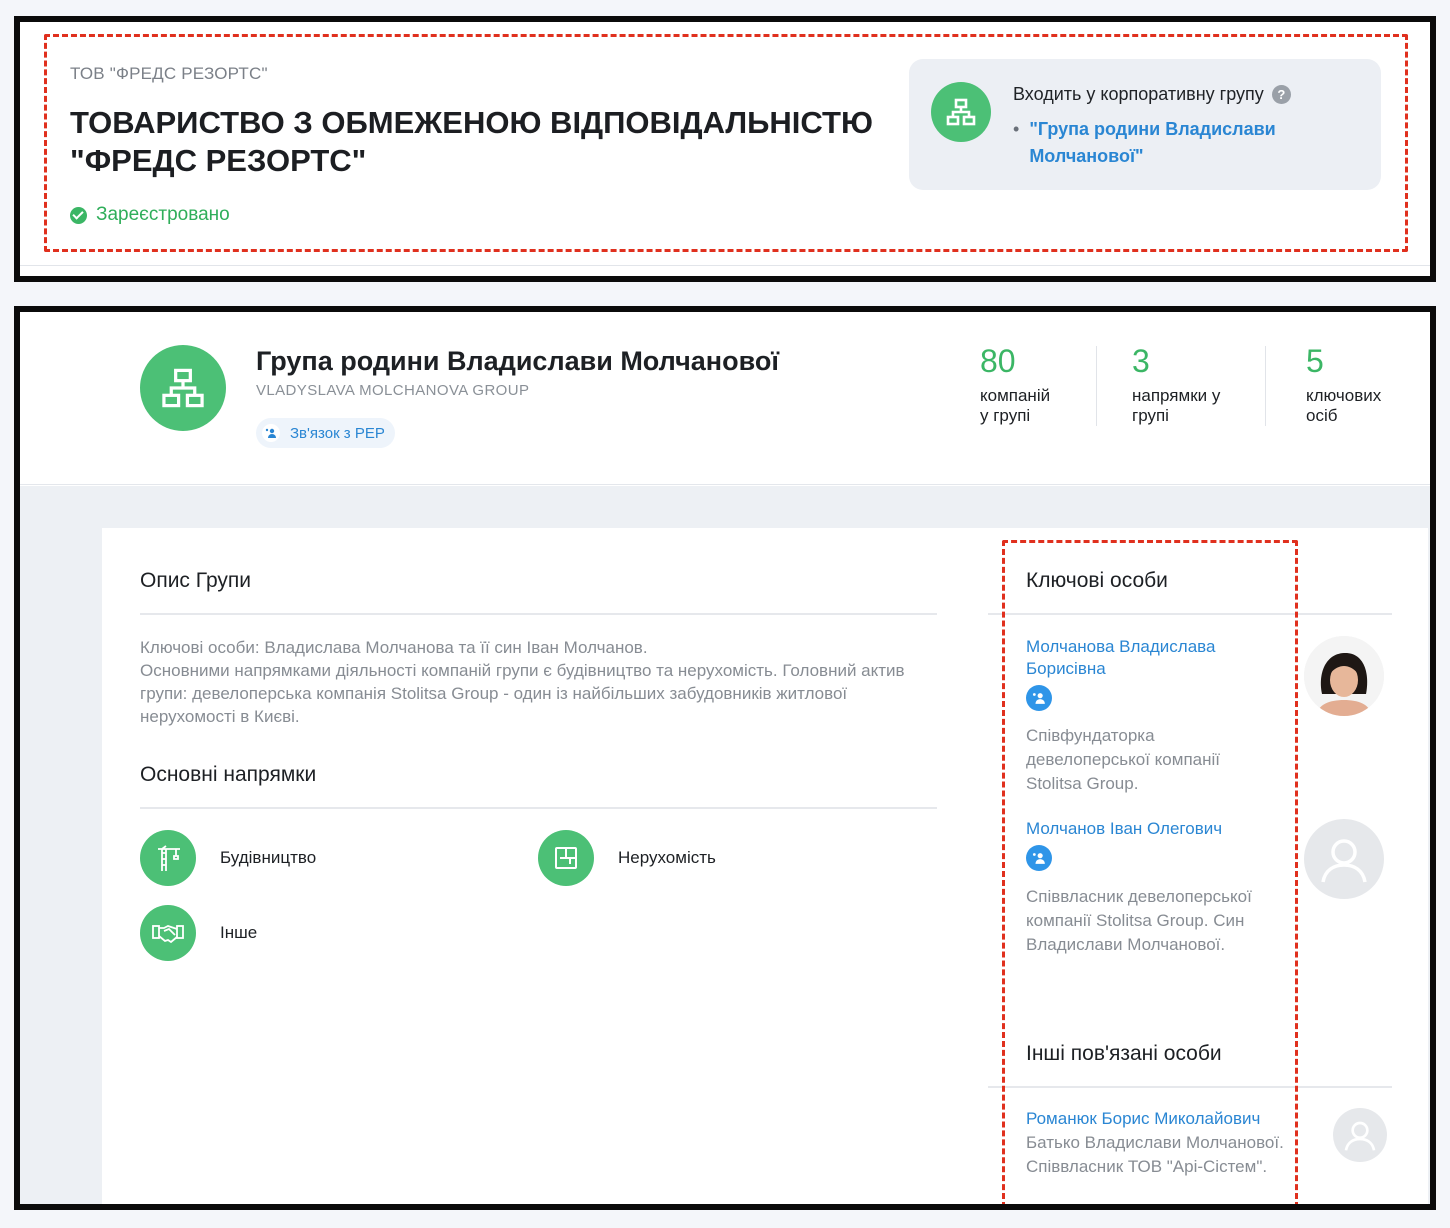 The height and width of the screenshot is (1228, 1450). I want to click on stat-directions: 3 напрямки у групі, so click(1176, 384).